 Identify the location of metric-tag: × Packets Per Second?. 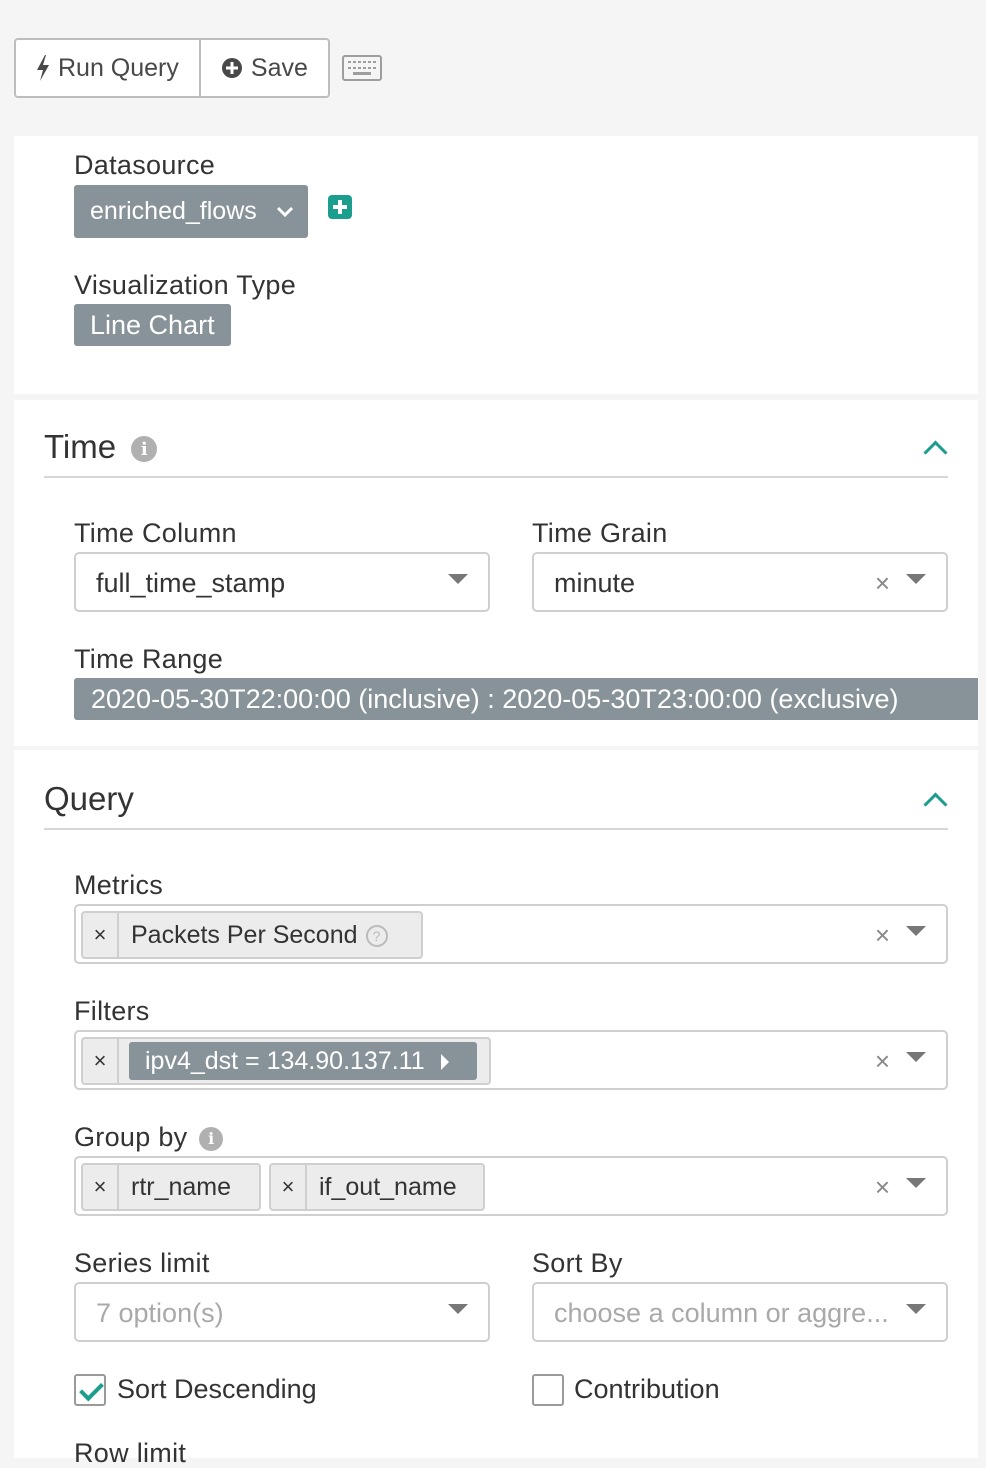
(252, 935).